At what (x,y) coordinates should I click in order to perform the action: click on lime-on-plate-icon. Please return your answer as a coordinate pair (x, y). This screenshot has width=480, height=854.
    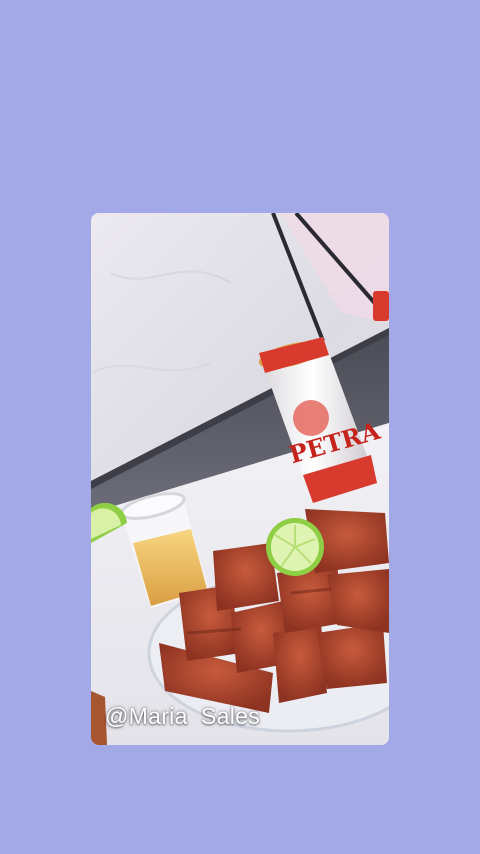
    Looking at the image, I should click on (295, 547).